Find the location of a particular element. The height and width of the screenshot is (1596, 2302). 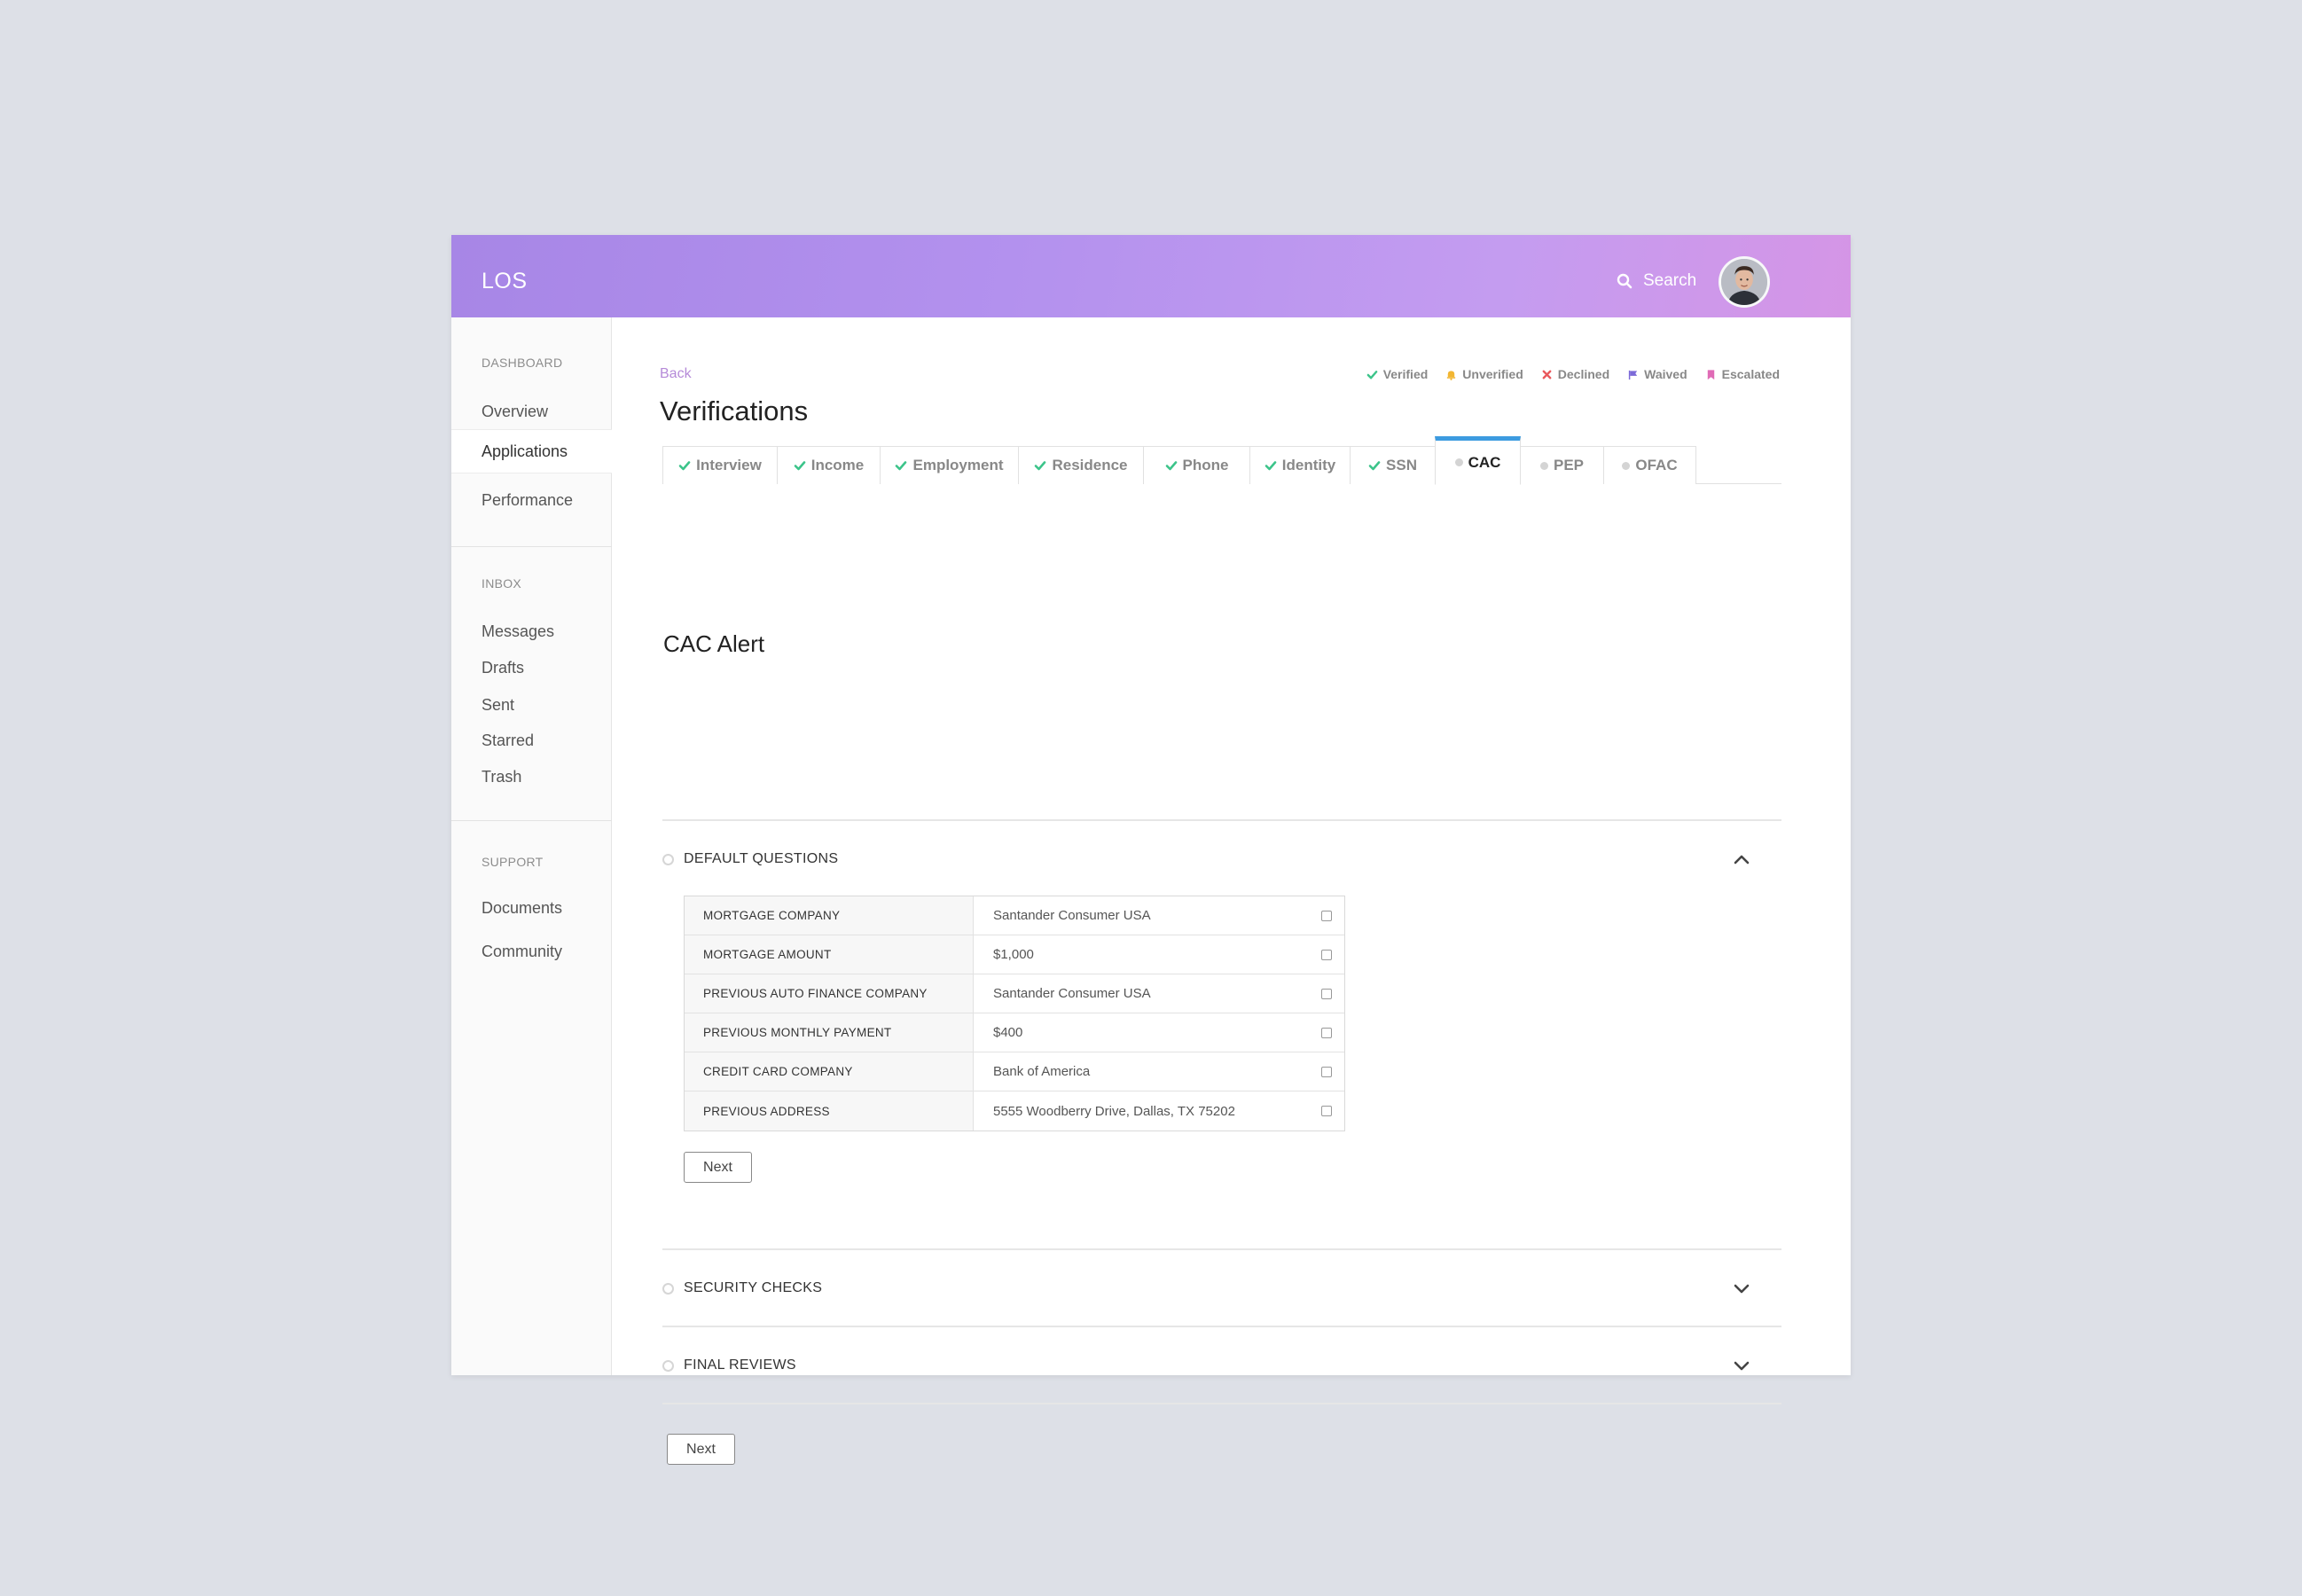

question-value: 5555 Woodberry Drive, Dallas, TX 75202 is located at coordinates (1159, 1111).